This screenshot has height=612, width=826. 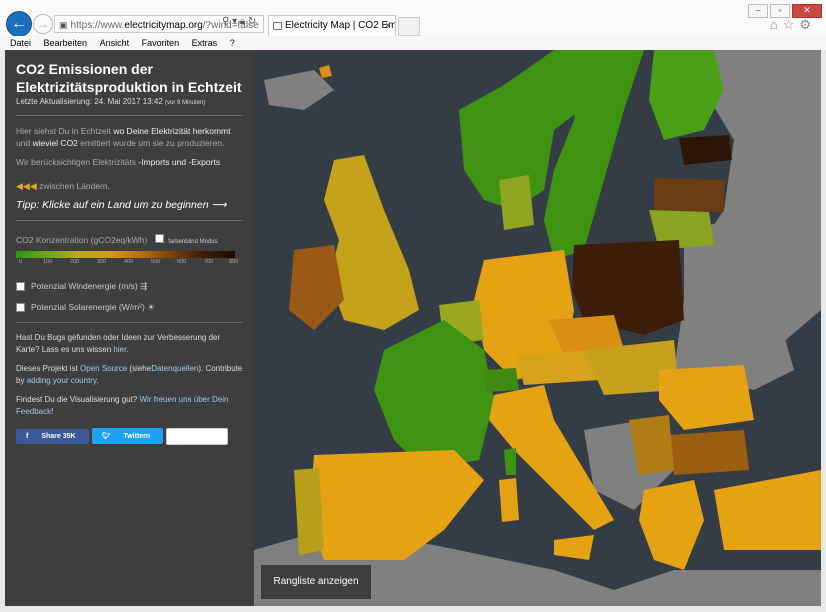 I want to click on last-updated-ago: (vor 9 Minuten), so click(x=185, y=103).